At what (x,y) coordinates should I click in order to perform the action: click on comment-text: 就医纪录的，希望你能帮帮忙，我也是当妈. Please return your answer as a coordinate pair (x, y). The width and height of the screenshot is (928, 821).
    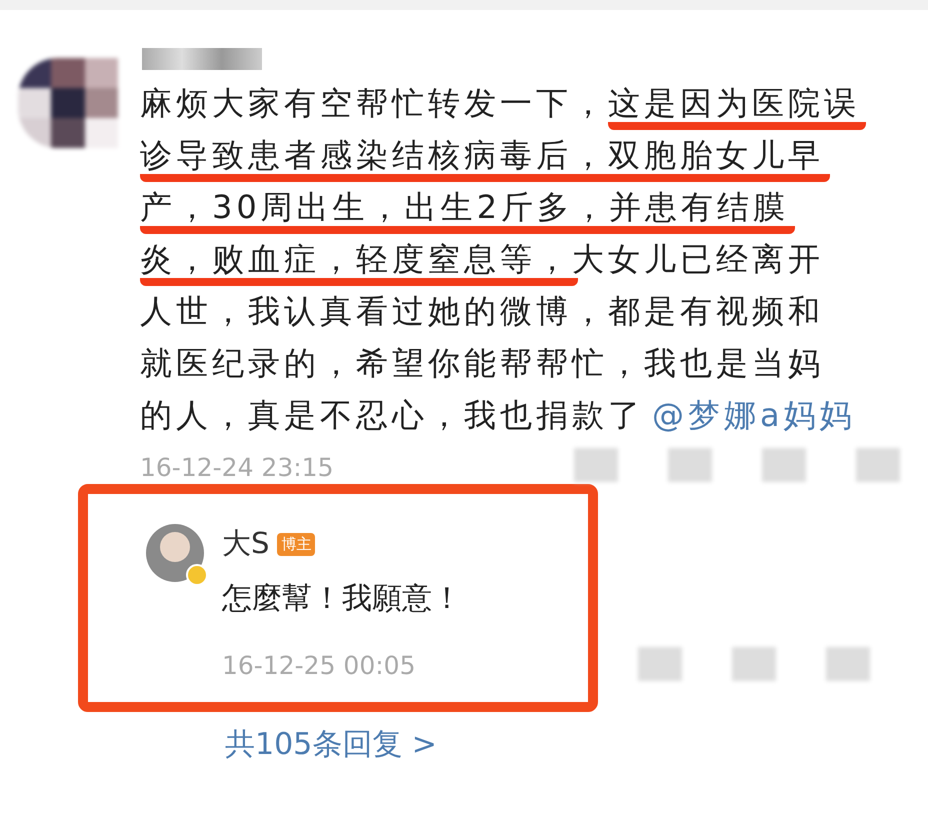
    Looking at the image, I should click on (482, 364).